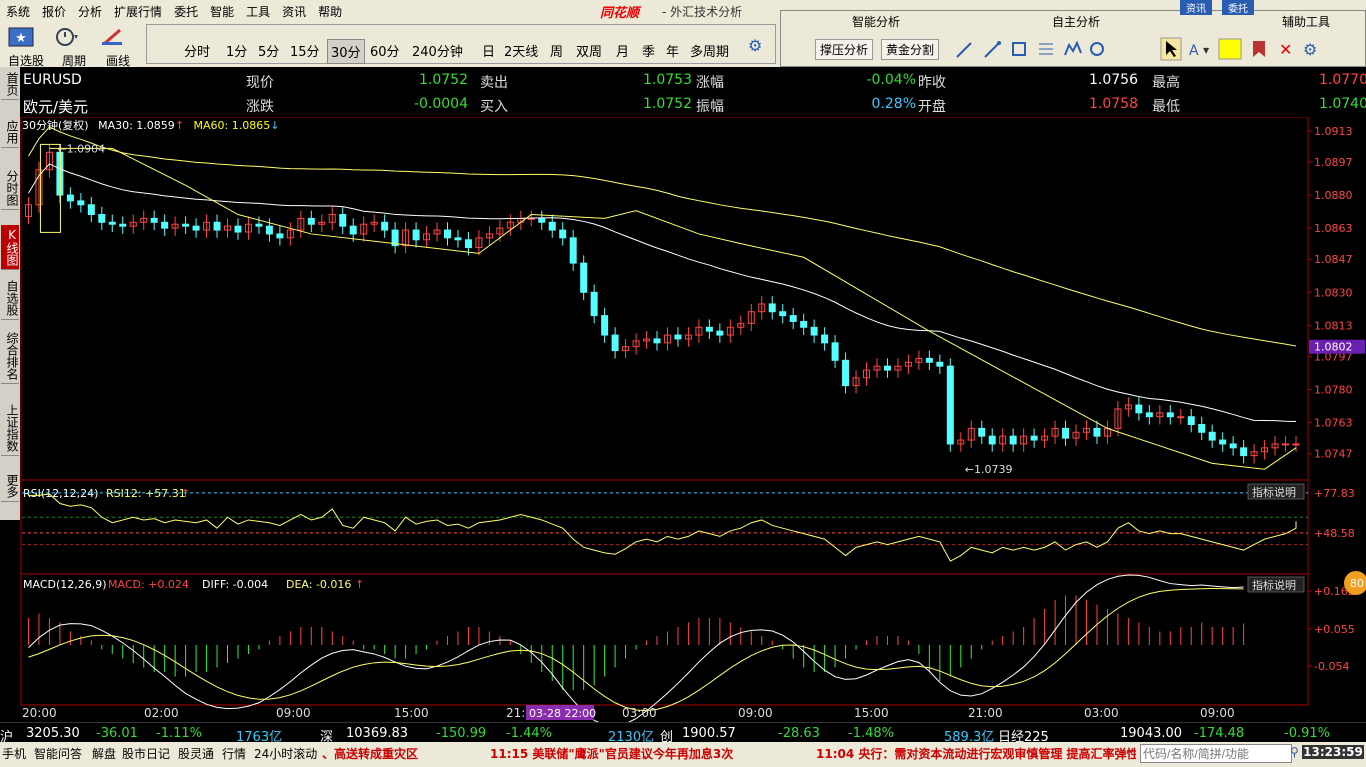 The image size is (1366, 767). What do you see at coordinates (1076, 21) in the screenshot?
I see `self-analysis-header: 自主分析` at bounding box center [1076, 21].